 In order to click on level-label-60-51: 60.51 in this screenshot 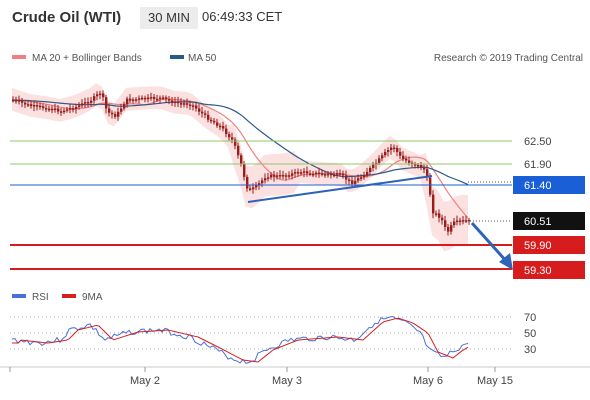, I will do `click(538, 222)`.